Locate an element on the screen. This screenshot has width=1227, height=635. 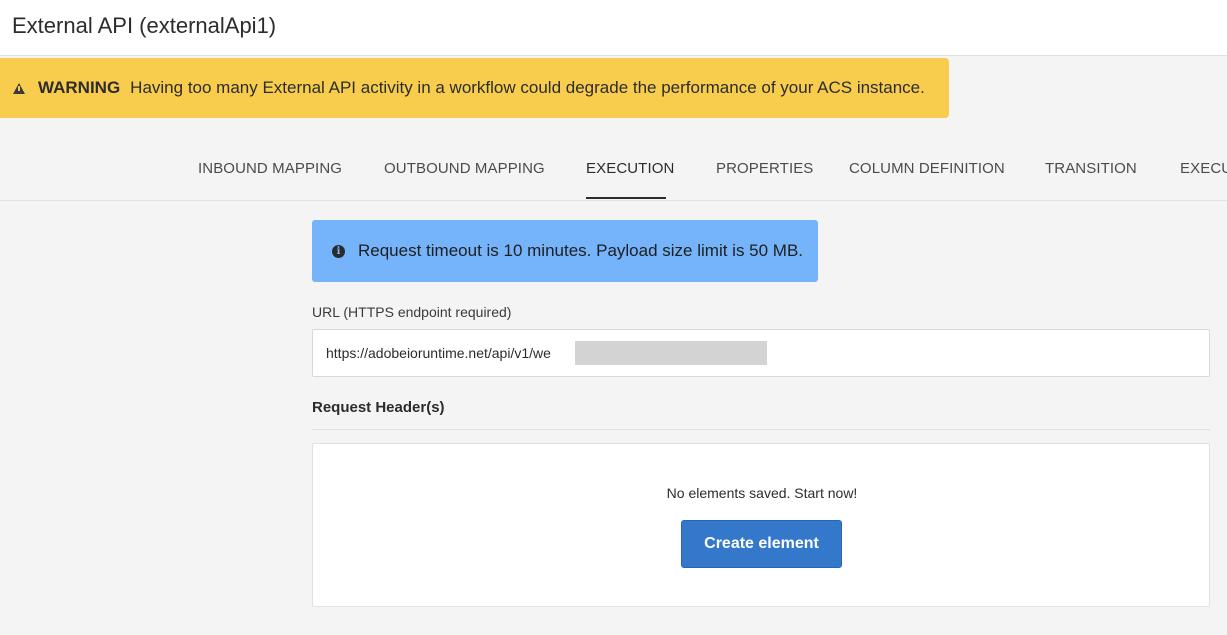
tab-execution: EXECUTION is located at coordinates (630, 168).